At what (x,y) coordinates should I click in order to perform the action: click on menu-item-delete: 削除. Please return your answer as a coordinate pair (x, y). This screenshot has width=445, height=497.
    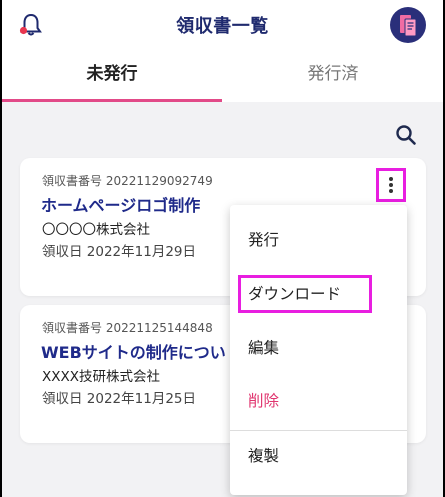
    Looking at the image, I should click on (318, 401).